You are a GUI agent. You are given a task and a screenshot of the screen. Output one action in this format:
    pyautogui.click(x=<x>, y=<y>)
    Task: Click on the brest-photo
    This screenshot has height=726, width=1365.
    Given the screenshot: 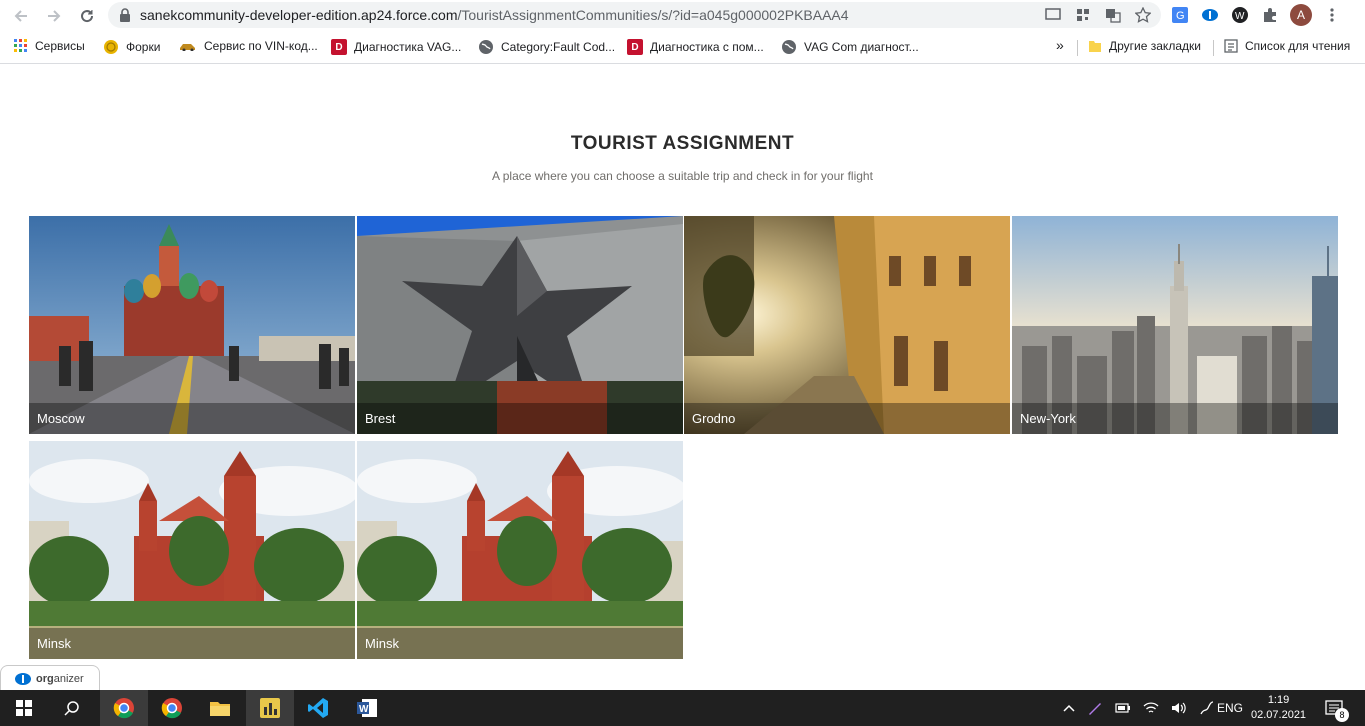 What is the action you would take?
    pyautogui.click(x=520, y=325)
    